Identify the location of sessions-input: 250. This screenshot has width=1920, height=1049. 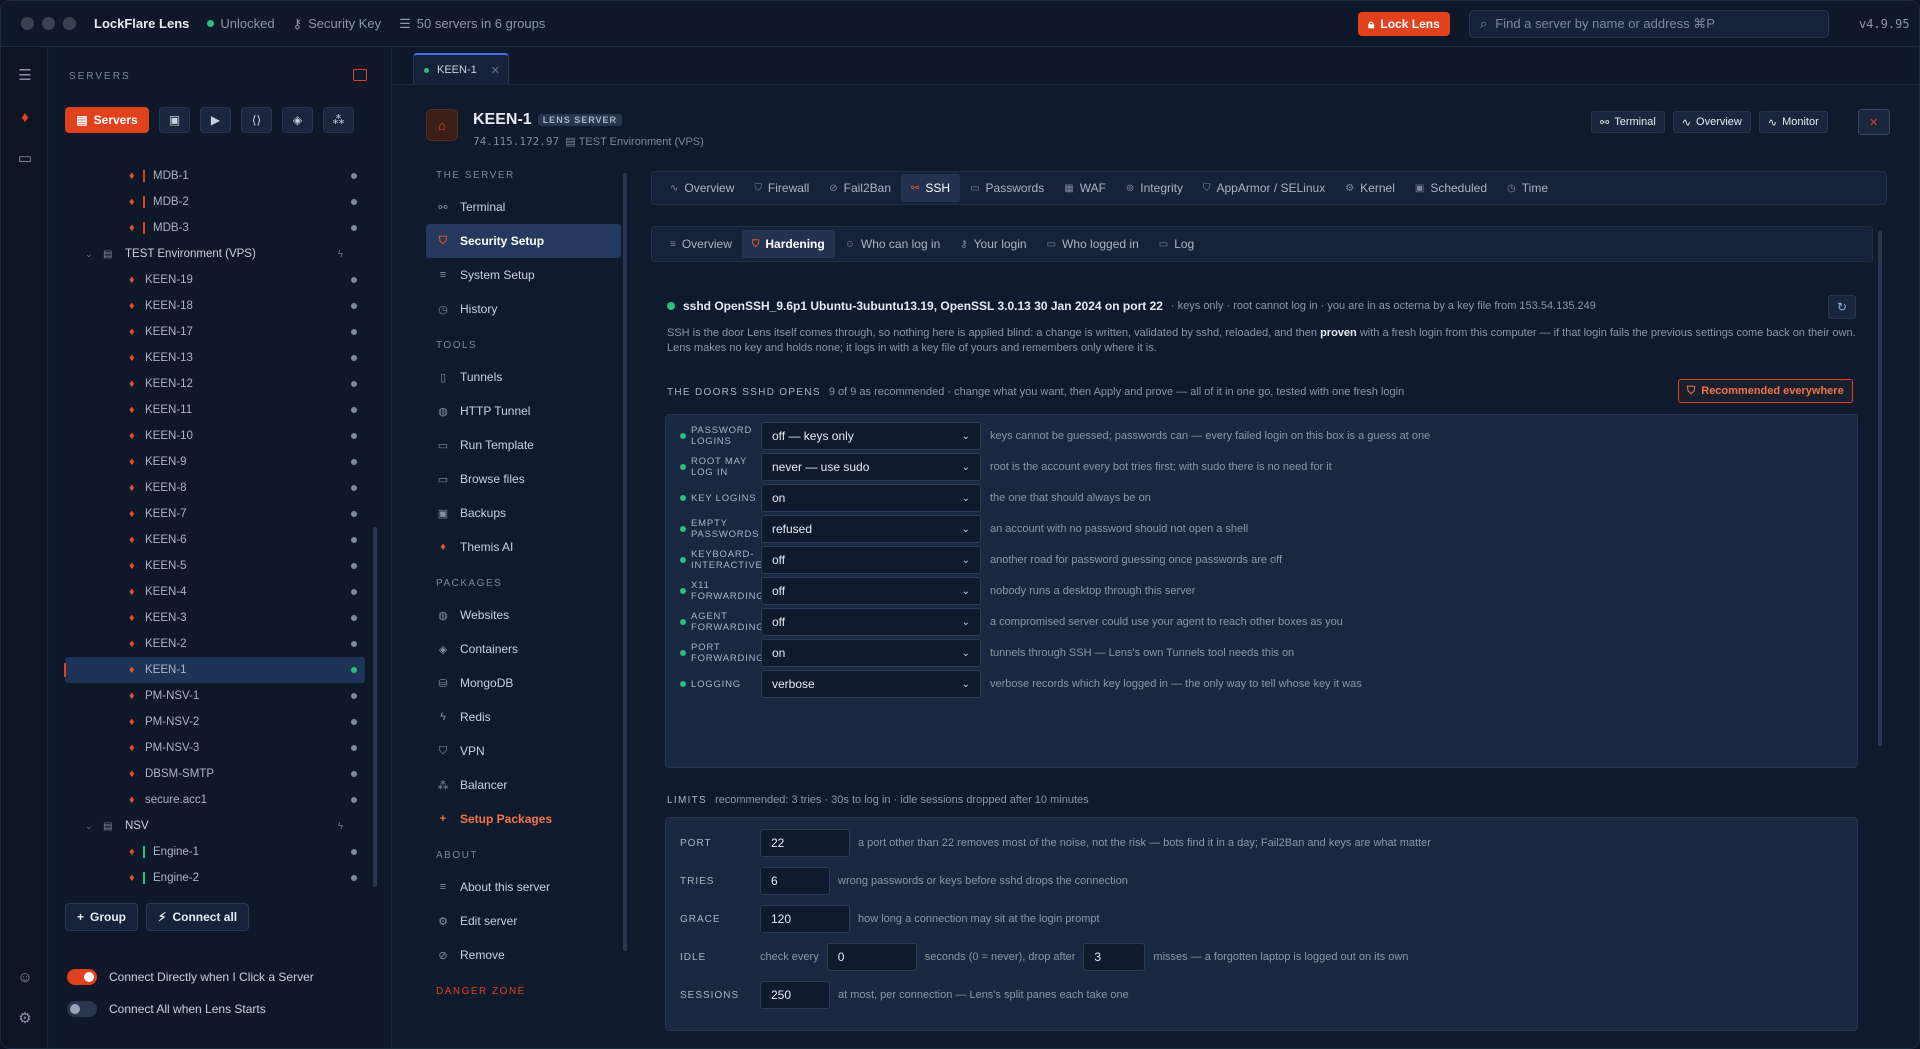
(795, 995).